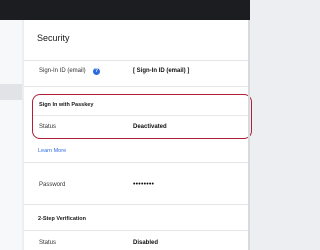  I want to click on two-step-status-label: Status, so click(48, 243).